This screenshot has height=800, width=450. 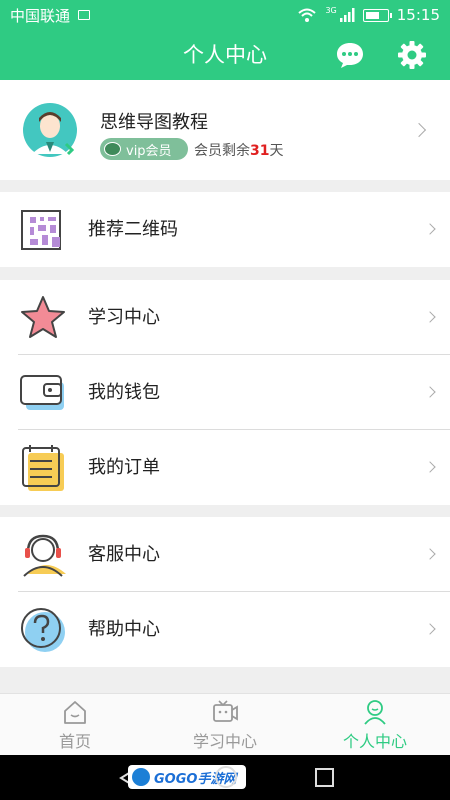 I want to click on vip-icon, so click(x=112, y=149).